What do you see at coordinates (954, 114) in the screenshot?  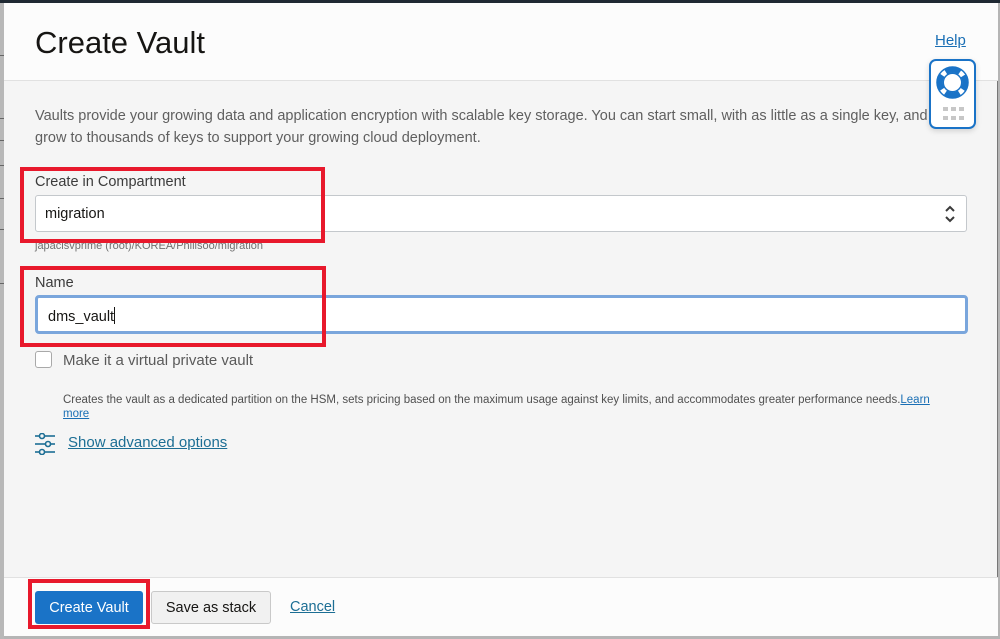 I see `grip-icon` at bounding box center [954, 114].